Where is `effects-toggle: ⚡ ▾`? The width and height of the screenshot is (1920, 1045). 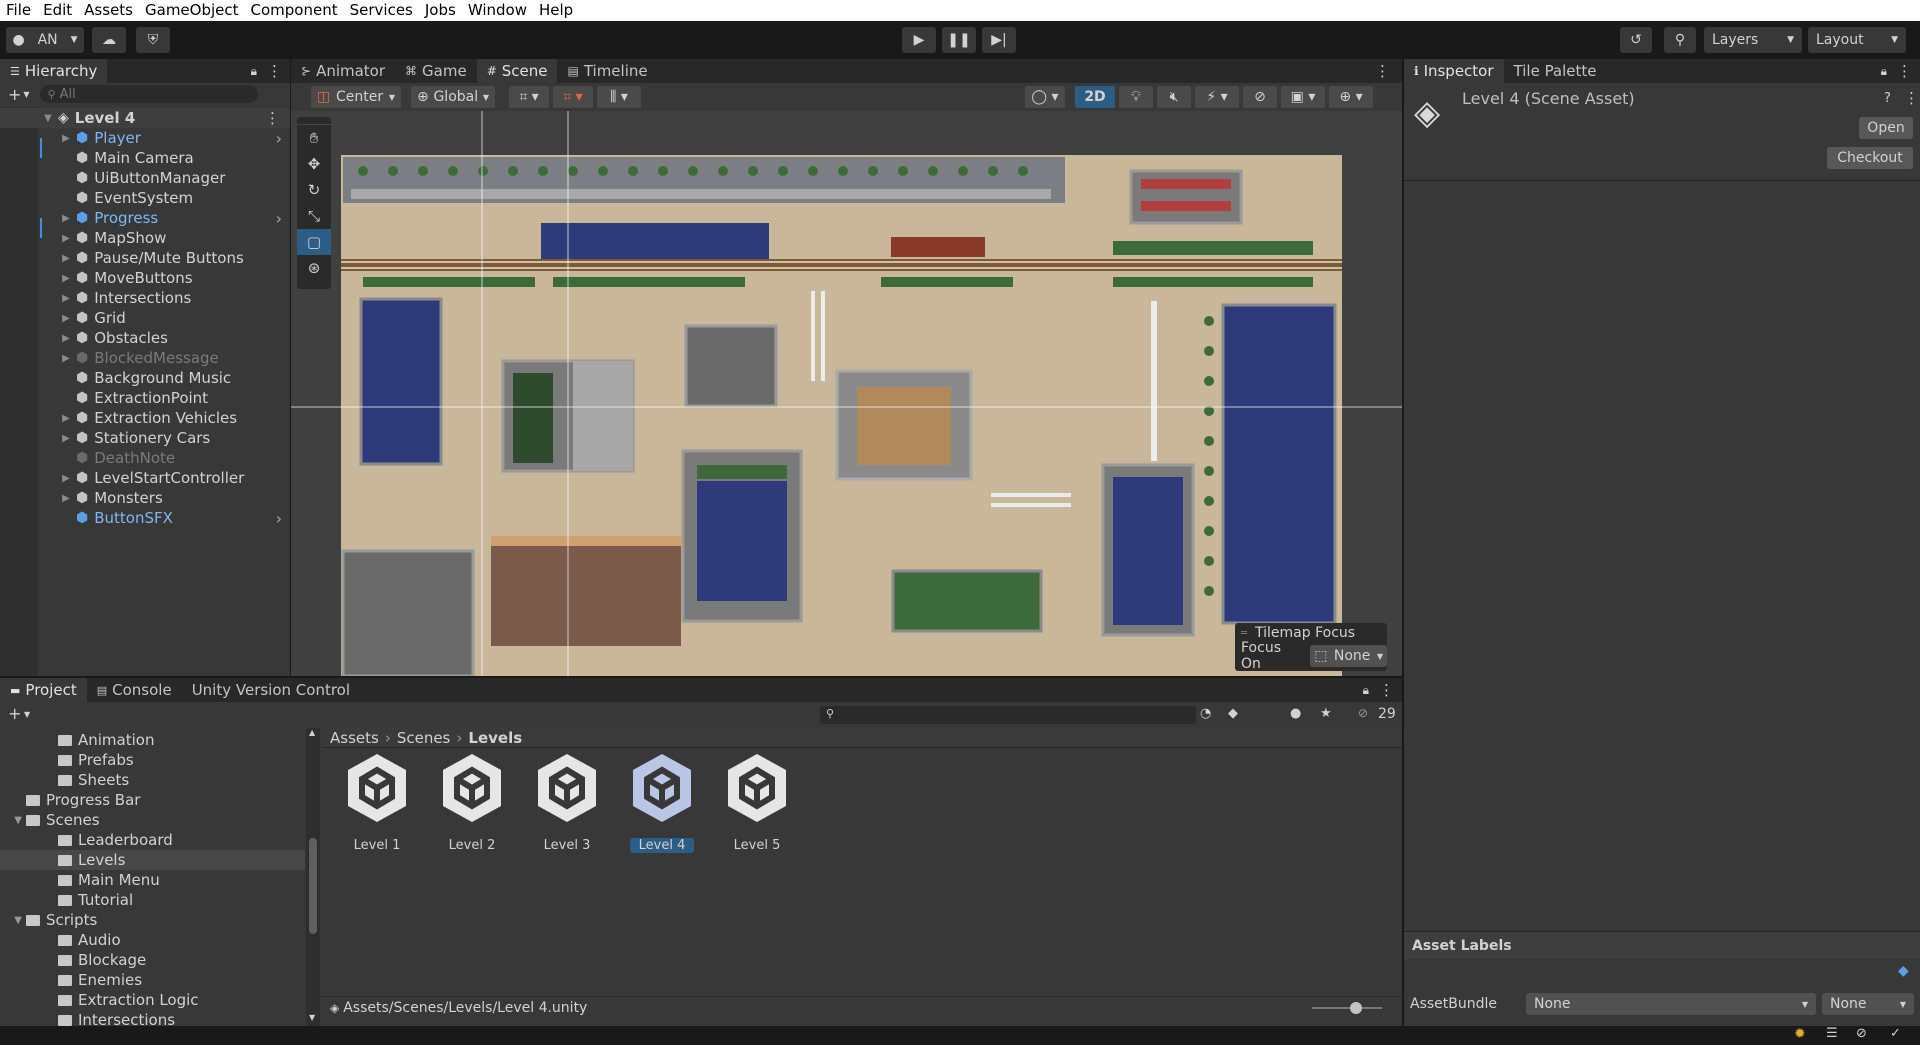
effects-toggle: ⚡ ▾ is located at coordinates (1217, 97).